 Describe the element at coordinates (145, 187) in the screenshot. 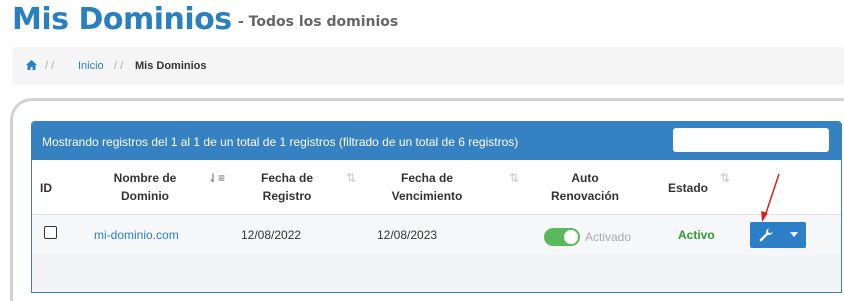

I see `column-header-domain: Nombre de Dominio` at that location.